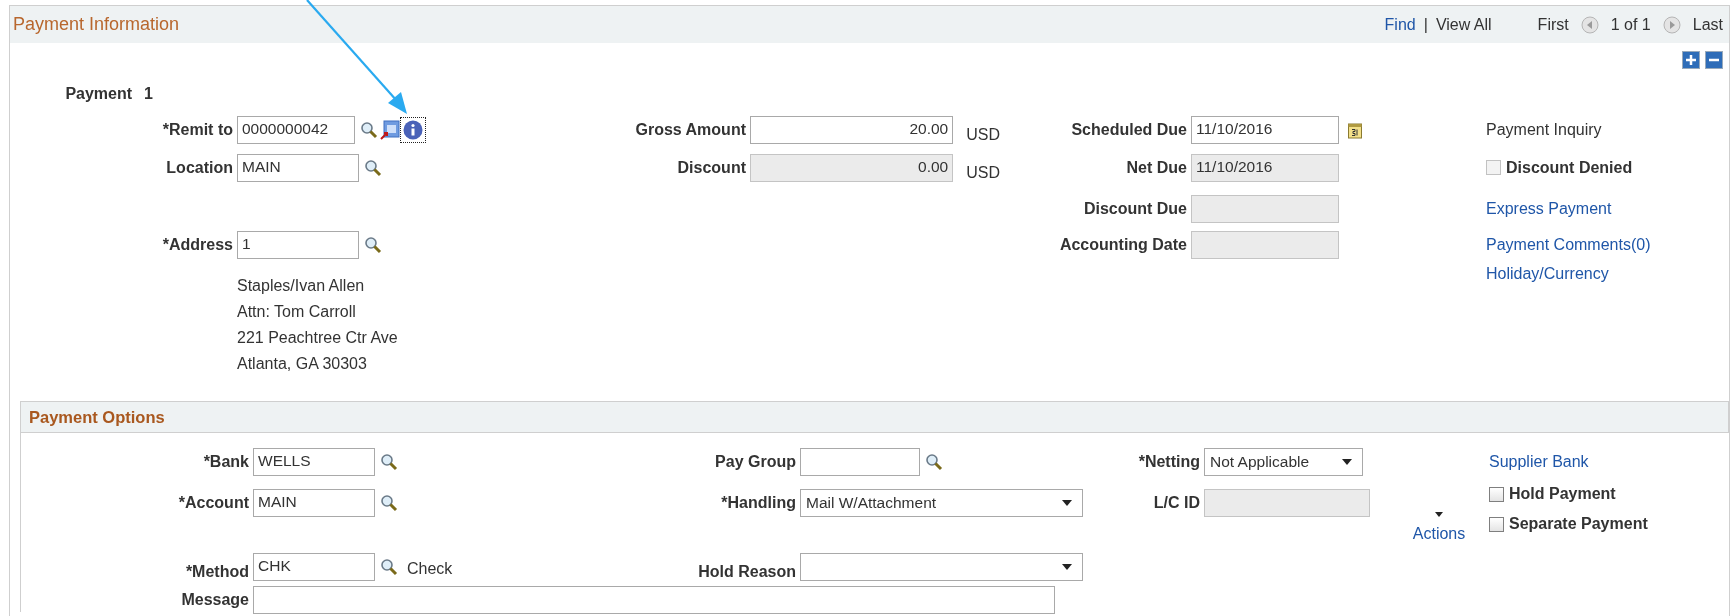 This screenshot has width=1733, height=616. I want to click on view-all-link: View All, so click(1463, 24).